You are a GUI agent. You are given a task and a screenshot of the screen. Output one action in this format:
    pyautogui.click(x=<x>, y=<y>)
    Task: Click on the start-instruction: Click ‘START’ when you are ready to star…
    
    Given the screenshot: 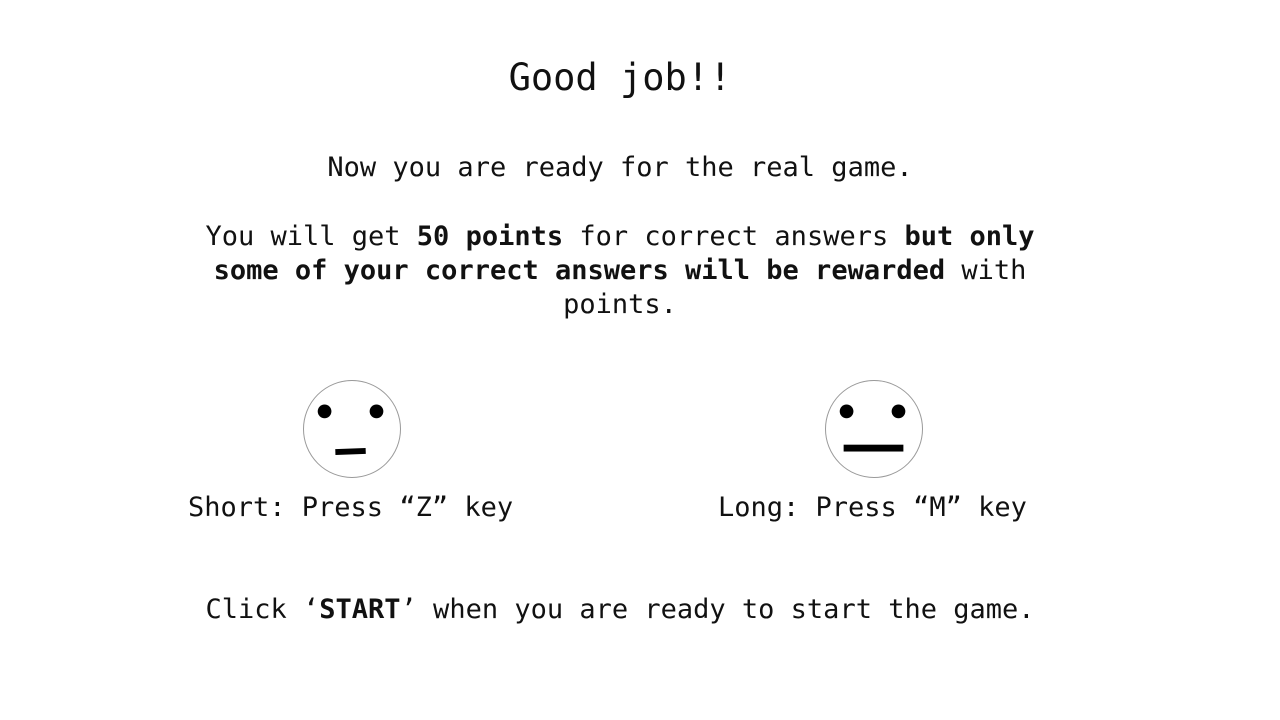 What is the action you would take?
    pyautogui.click(x=620, y=609)
    